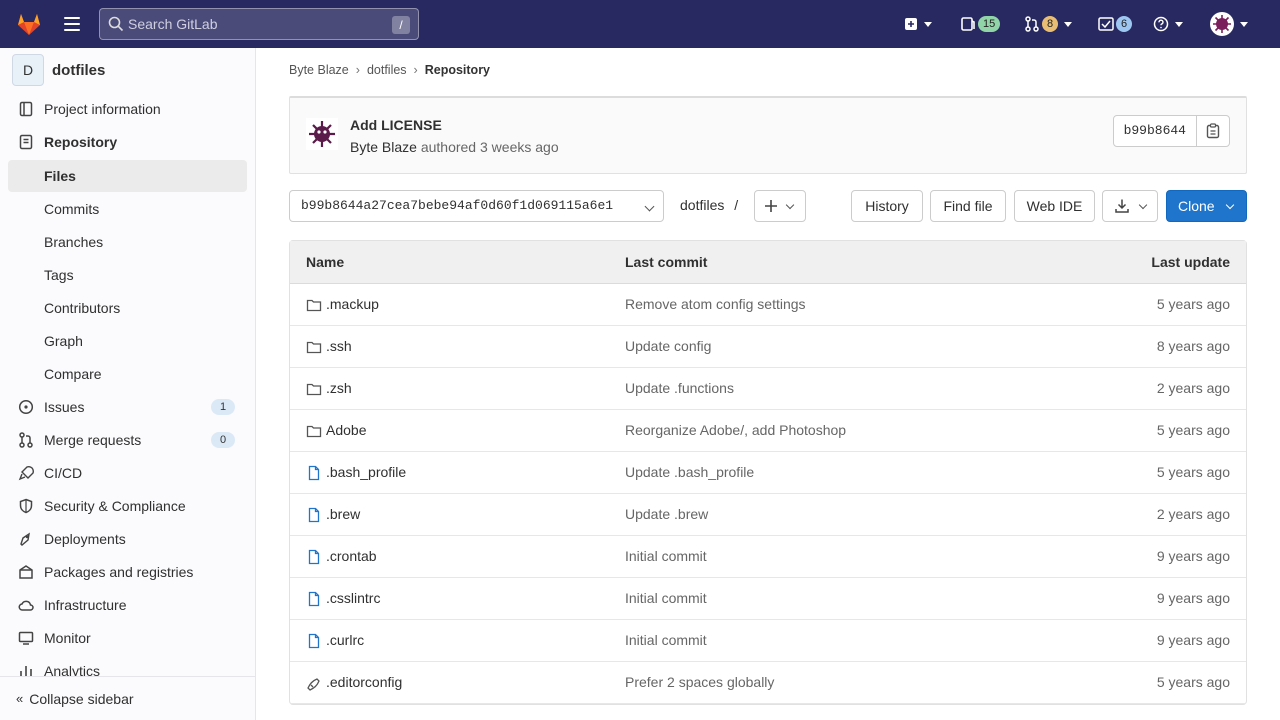 The height and width of the screenshot is (720, 1280). What do you see at coordinates (768, 599) in the screenshot?
I see `table-row: .csslintrc Initial commit 9 years ago` at bounding box center [768, 599].